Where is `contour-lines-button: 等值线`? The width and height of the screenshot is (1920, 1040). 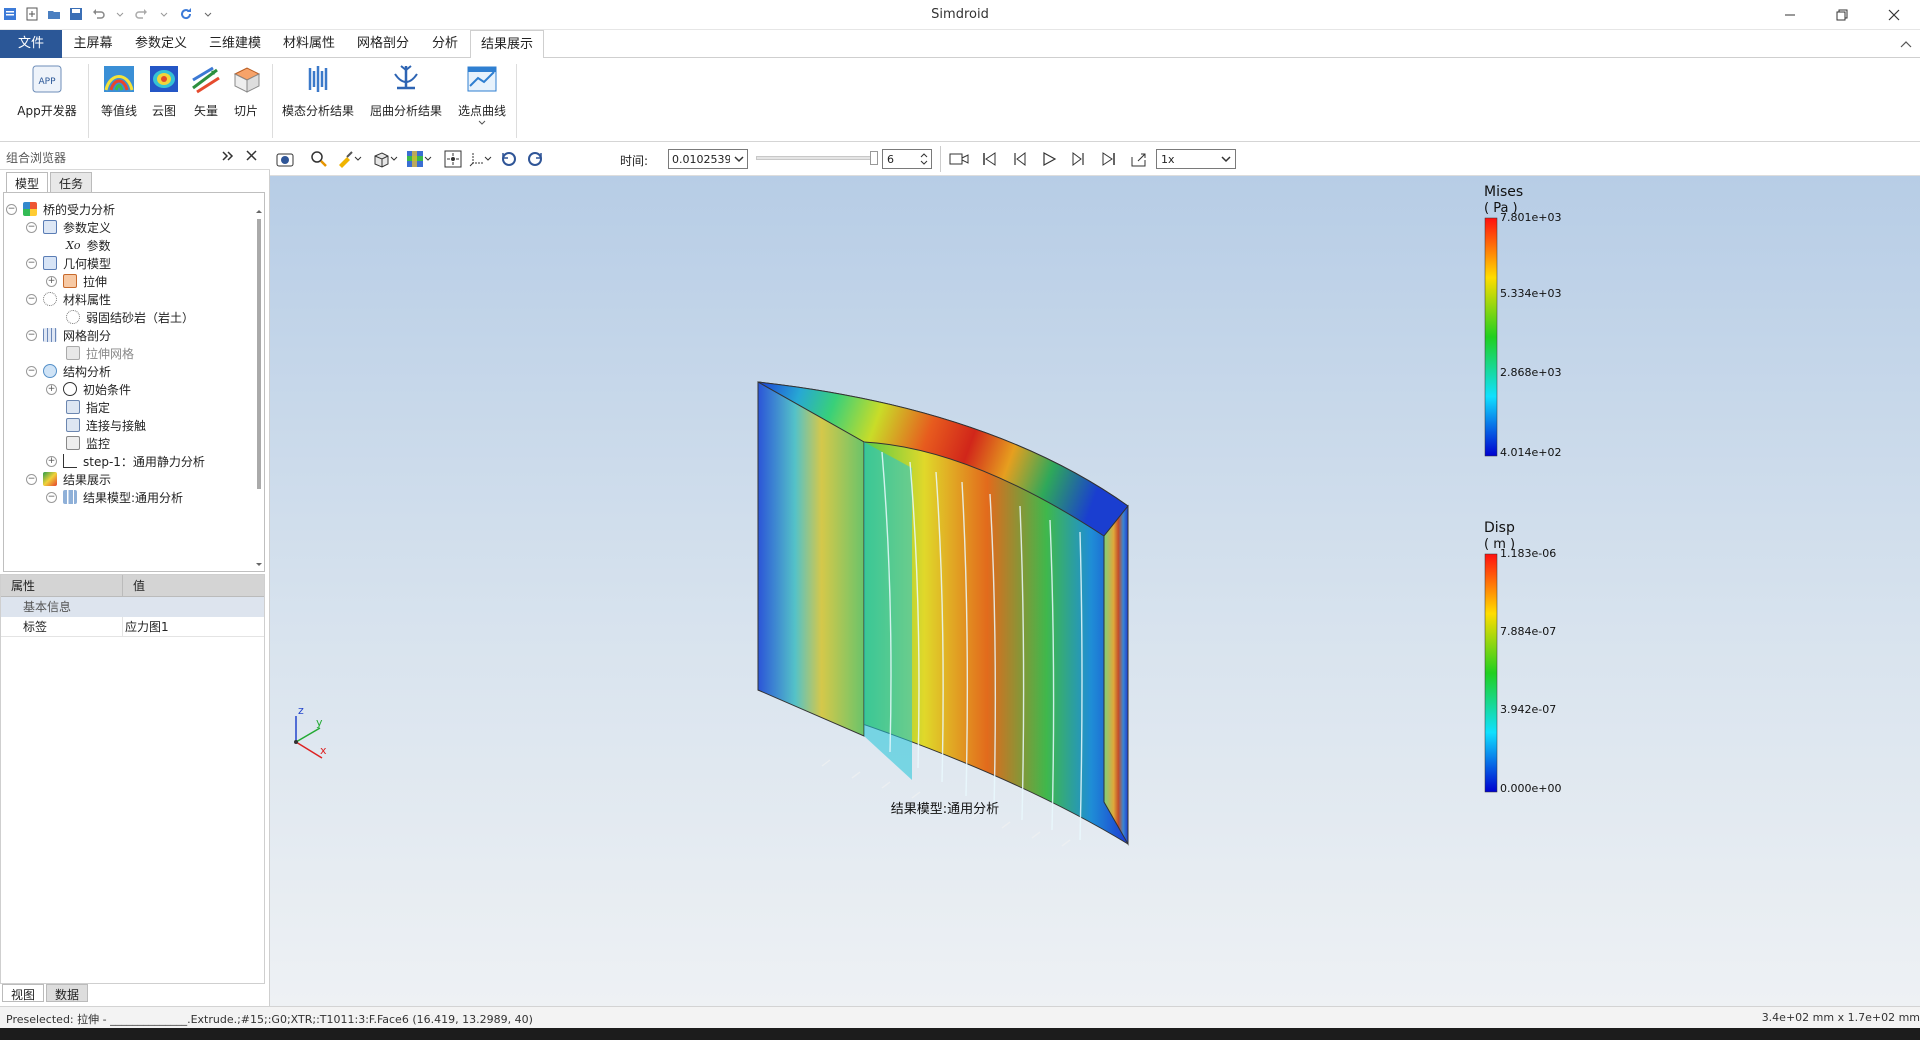
contour-lines-button: 等值线 is located at coordinates (119, 90).